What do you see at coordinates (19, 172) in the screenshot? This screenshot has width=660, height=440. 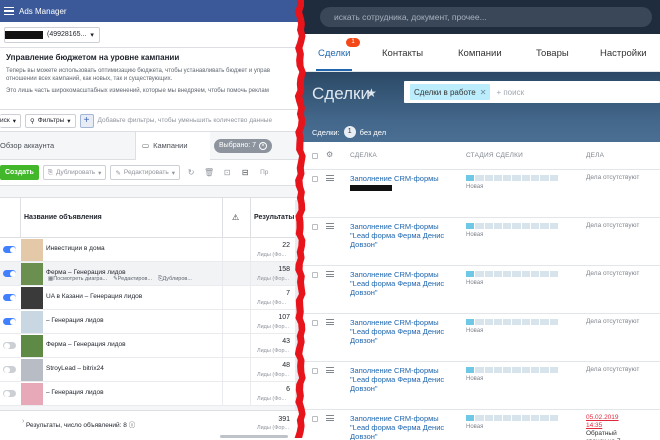 I see `create-button: Создать` at bounding box center [19, 172].